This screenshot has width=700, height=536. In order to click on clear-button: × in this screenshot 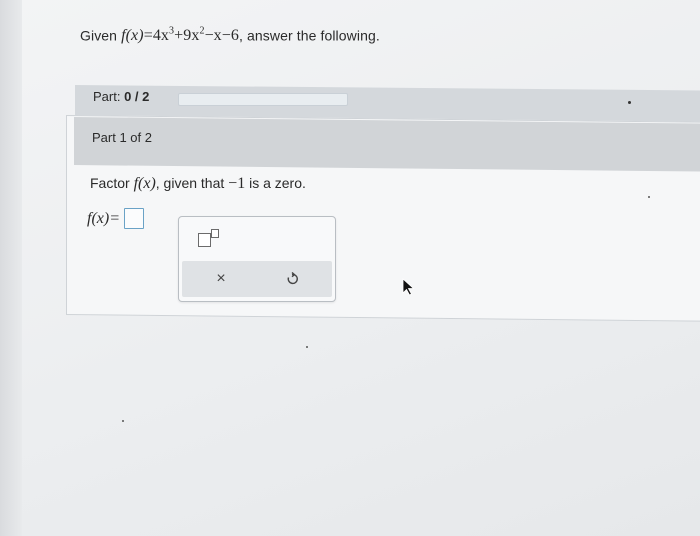, I will do `click(221, 279)`.